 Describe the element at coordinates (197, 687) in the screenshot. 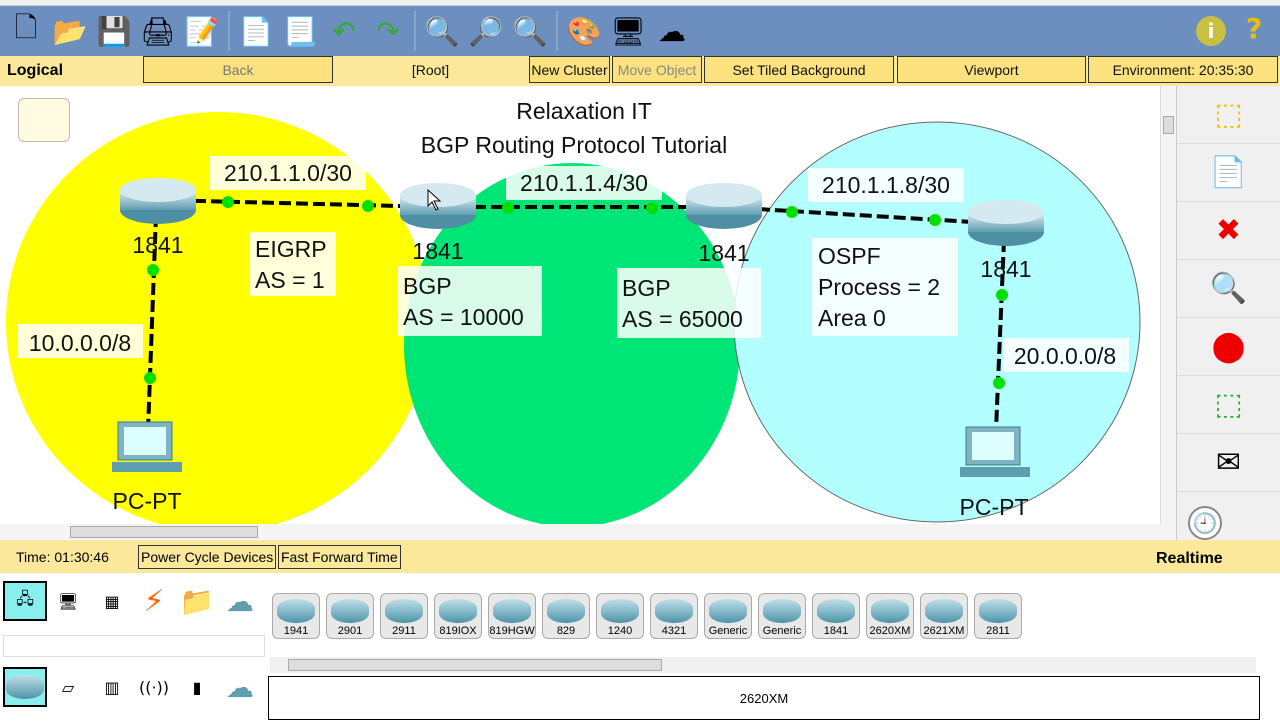

I see `security-subcategory-icon: ▮` at that location.